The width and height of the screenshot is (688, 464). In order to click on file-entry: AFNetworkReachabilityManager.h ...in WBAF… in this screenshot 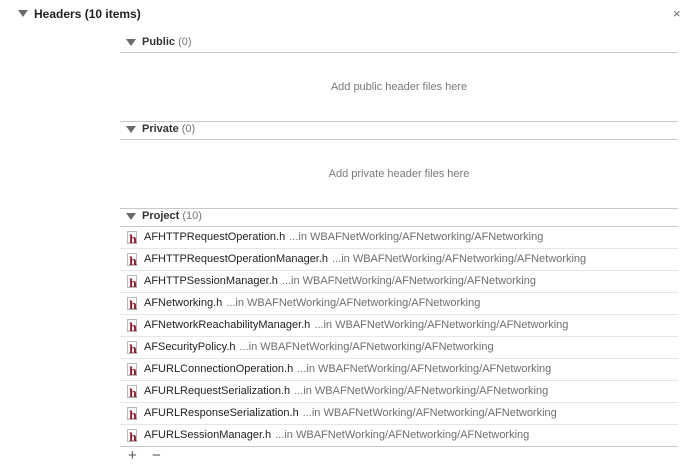, I will do `click(356, 325)`.